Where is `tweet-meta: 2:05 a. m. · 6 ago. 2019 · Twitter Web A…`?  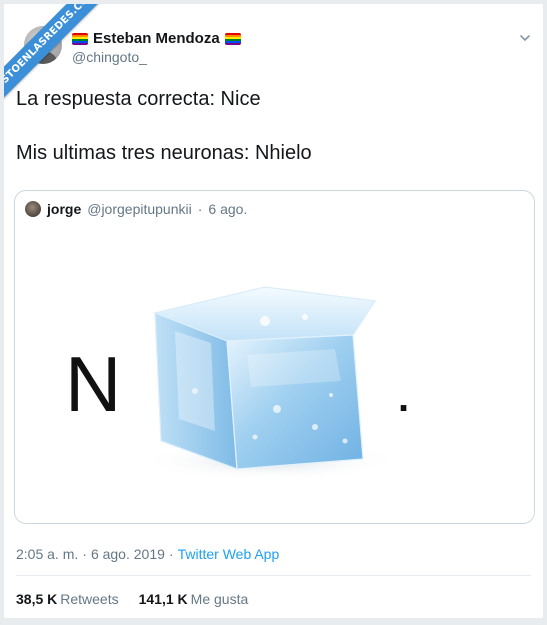 tweet-meta: 2:05 a. m. · 6 ago. 2019 · Twitter Web A… is located at coordinates (147, 554).